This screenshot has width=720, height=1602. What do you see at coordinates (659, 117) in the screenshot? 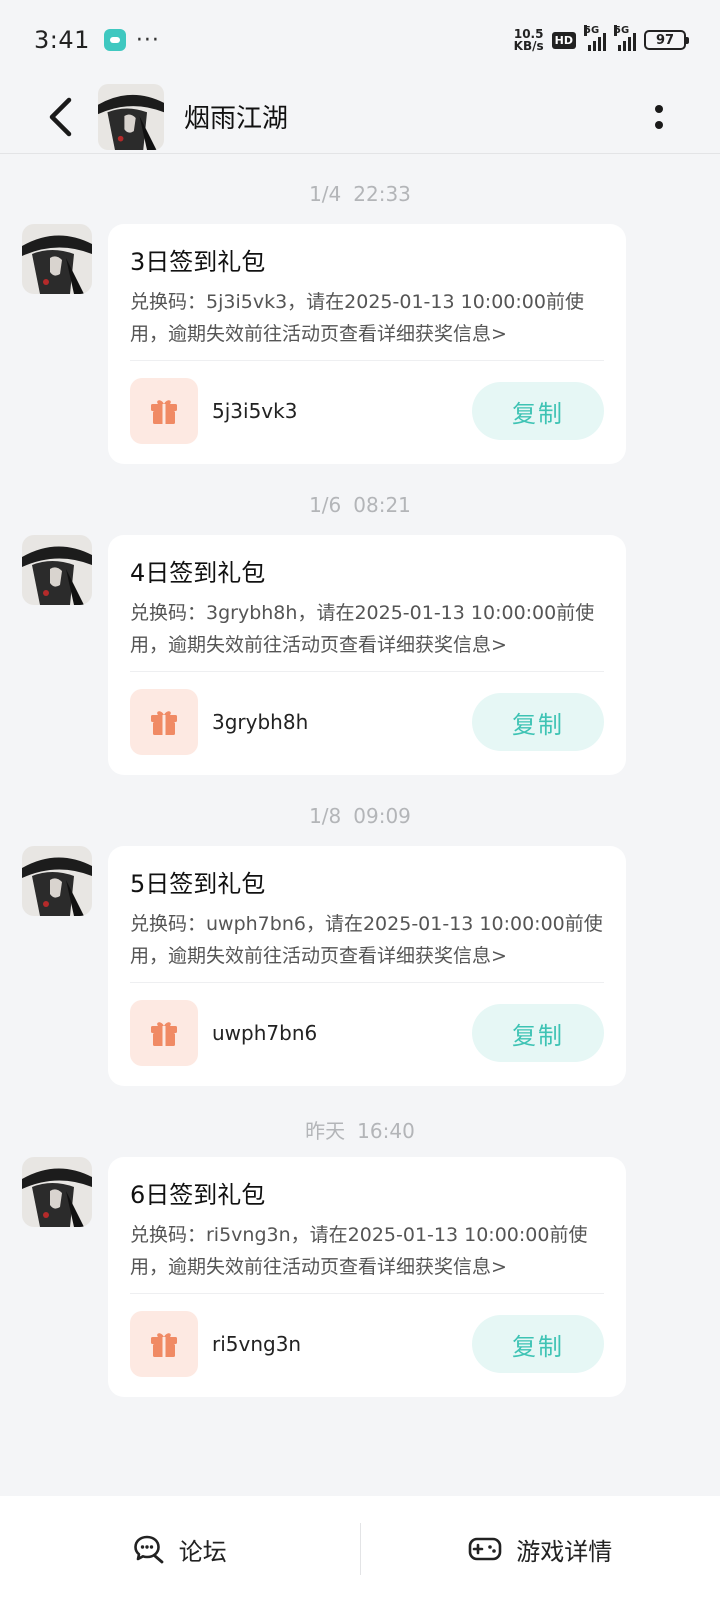
I see `more-options-button` at bounding box center [659, 117].